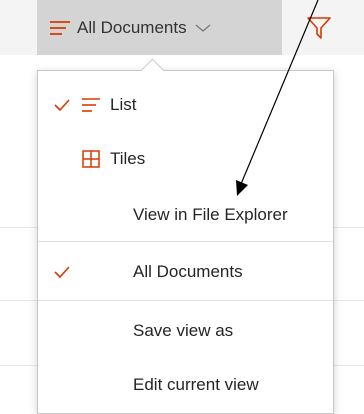  What do you see at coordinates (196, 384) in the screenshot?
I see `menu-item-label: Edit current view` at bounding box center [196, 384].